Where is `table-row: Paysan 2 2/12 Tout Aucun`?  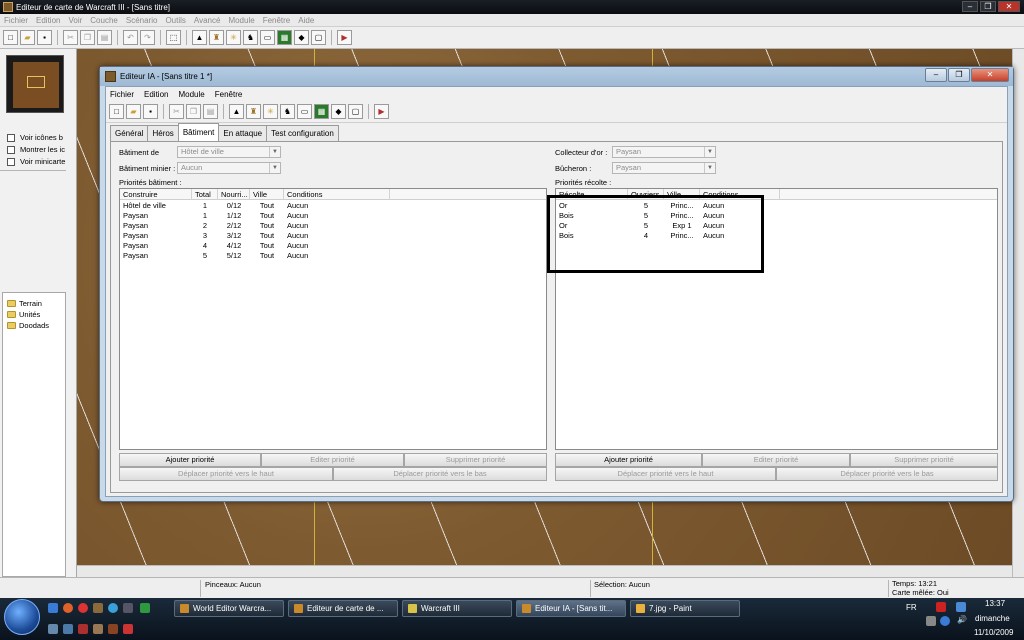 table-row: Paysan 2 2/12 Tout Aucun is located at coordinates (255, 226).